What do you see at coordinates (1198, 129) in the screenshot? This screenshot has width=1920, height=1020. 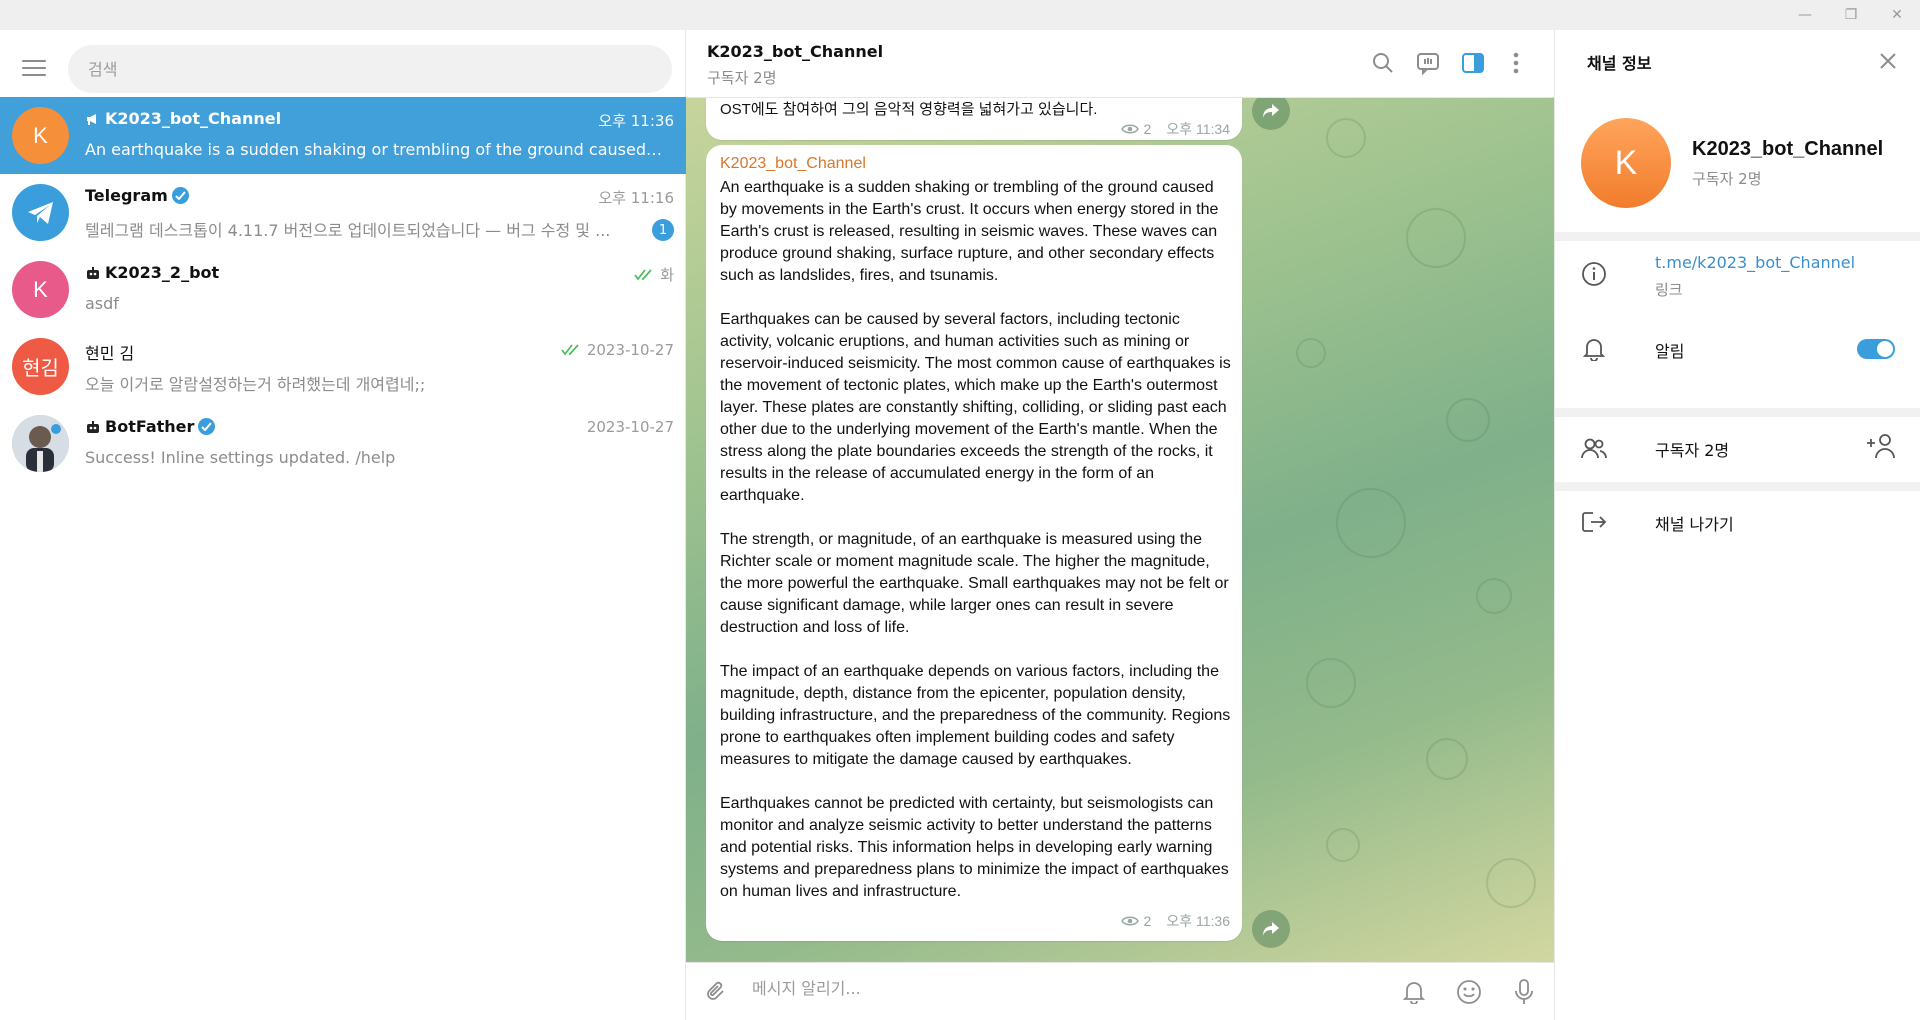 I see `message-time: 오후 11:34` at bounding box center [1198, 129].